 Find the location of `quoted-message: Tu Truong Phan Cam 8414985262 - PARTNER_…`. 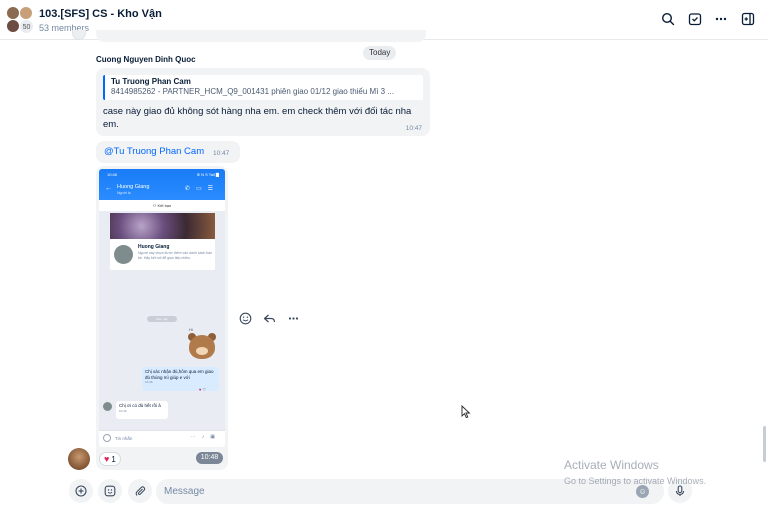

quoted-message: Tu Truong Phan Cam 8414985262 - PARTNER_… is located at coordinates (263, 87).